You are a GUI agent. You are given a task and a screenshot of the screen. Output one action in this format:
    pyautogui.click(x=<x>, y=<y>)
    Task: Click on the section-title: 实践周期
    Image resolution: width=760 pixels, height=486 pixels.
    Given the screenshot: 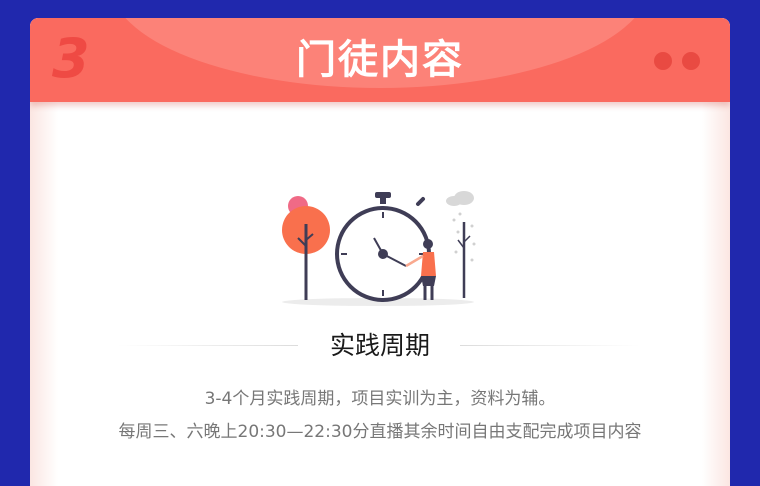 What is the action you would take?
    pyautogui.click(x=379, y=345)
    